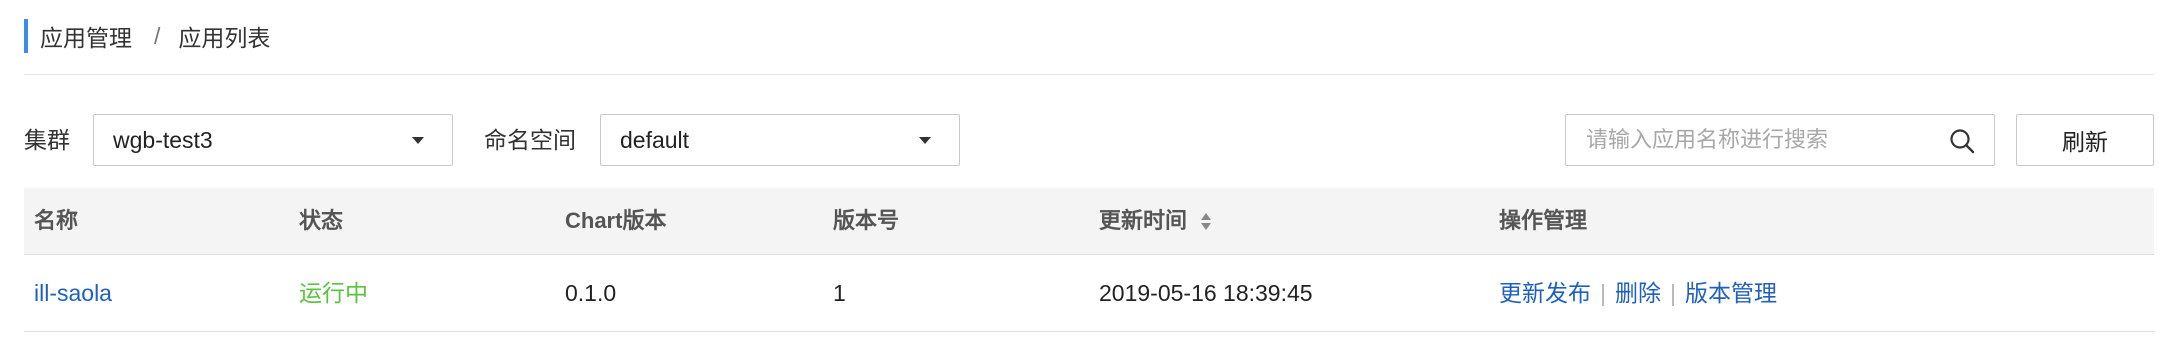  What do you see at coordinates (1962, 141) in the screenshot?
I see `search-icon` at bounding box center [1962, 141].